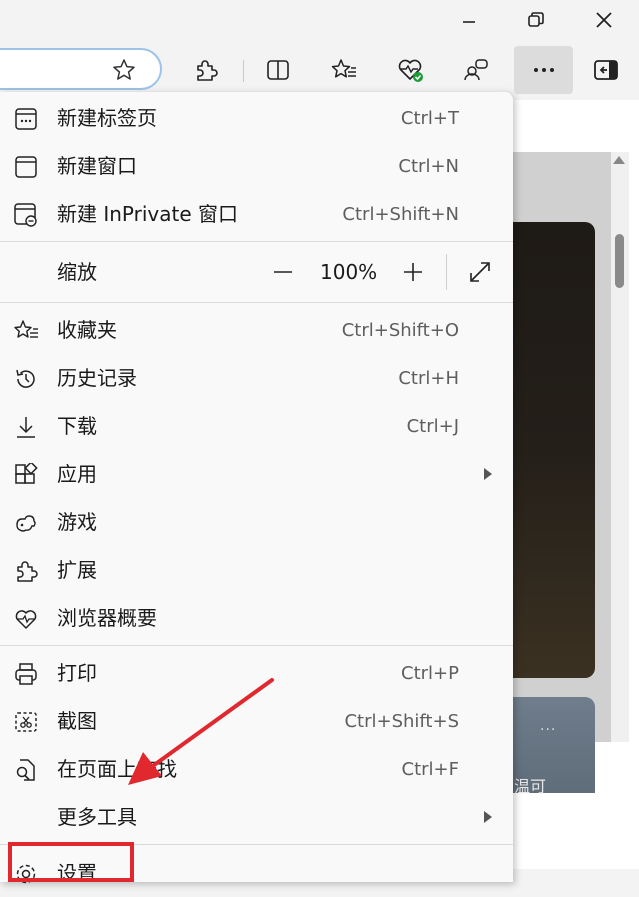 The height and width of the screenshot is (897, 639). Describe the element at coordinates (77, 570) in the screenshot. I see `menu-item-label: 扩展` at that location.